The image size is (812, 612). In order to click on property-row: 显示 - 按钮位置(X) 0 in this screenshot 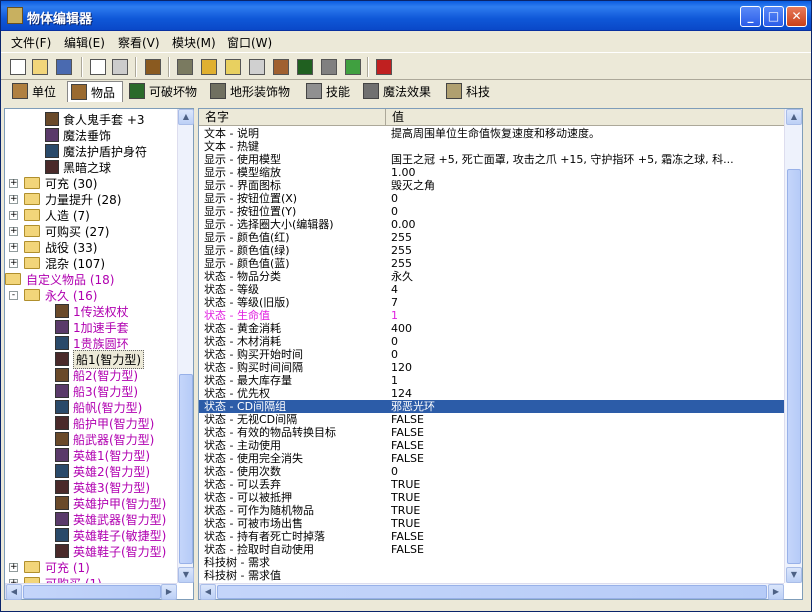, I will do `click(491, 198)`.